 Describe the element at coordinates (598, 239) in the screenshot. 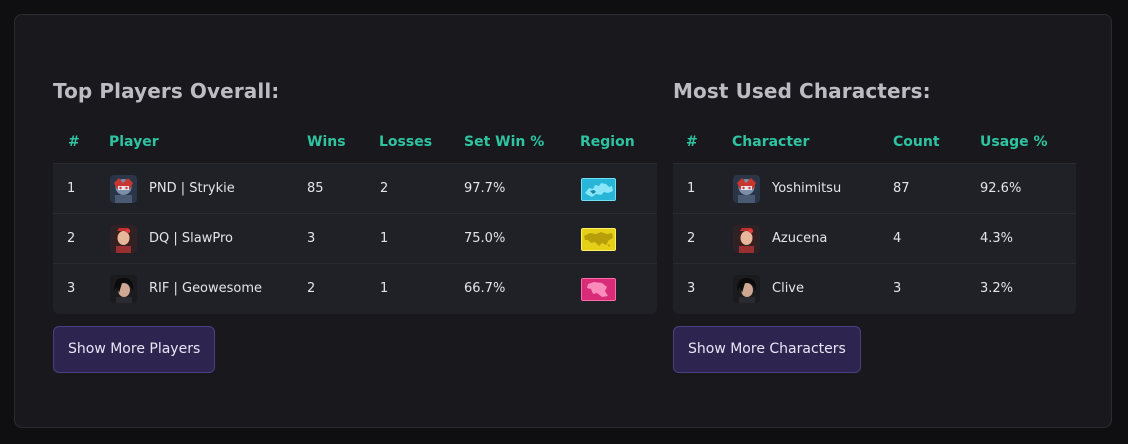

I see `asia-map-icon` at that location.